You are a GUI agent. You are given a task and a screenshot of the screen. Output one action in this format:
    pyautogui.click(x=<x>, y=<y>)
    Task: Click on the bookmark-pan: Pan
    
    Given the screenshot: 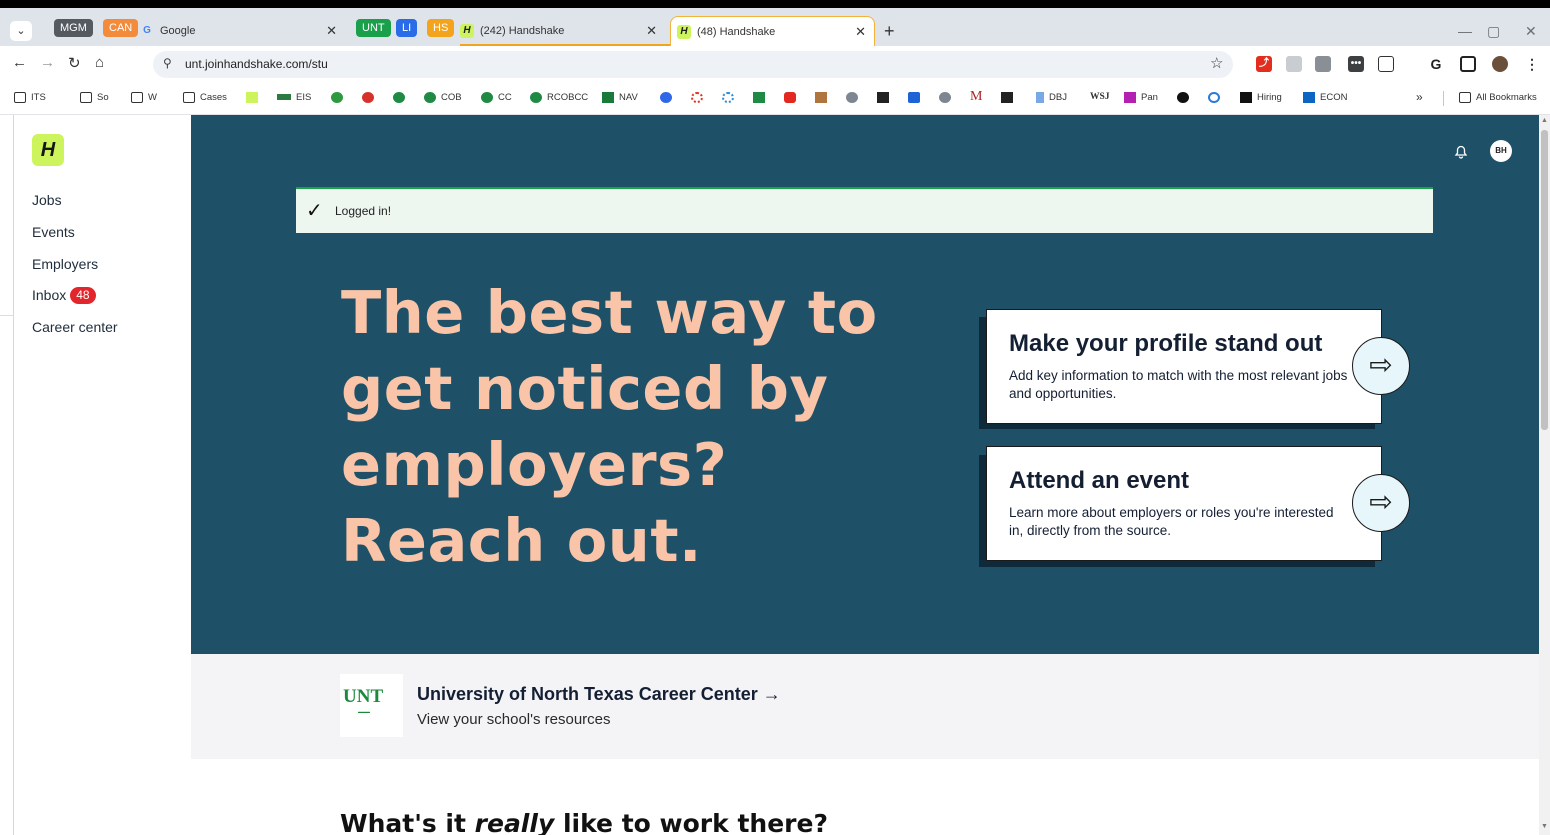 What is the action you would take?
    pyautogui.click(x=1141, y=97)
    